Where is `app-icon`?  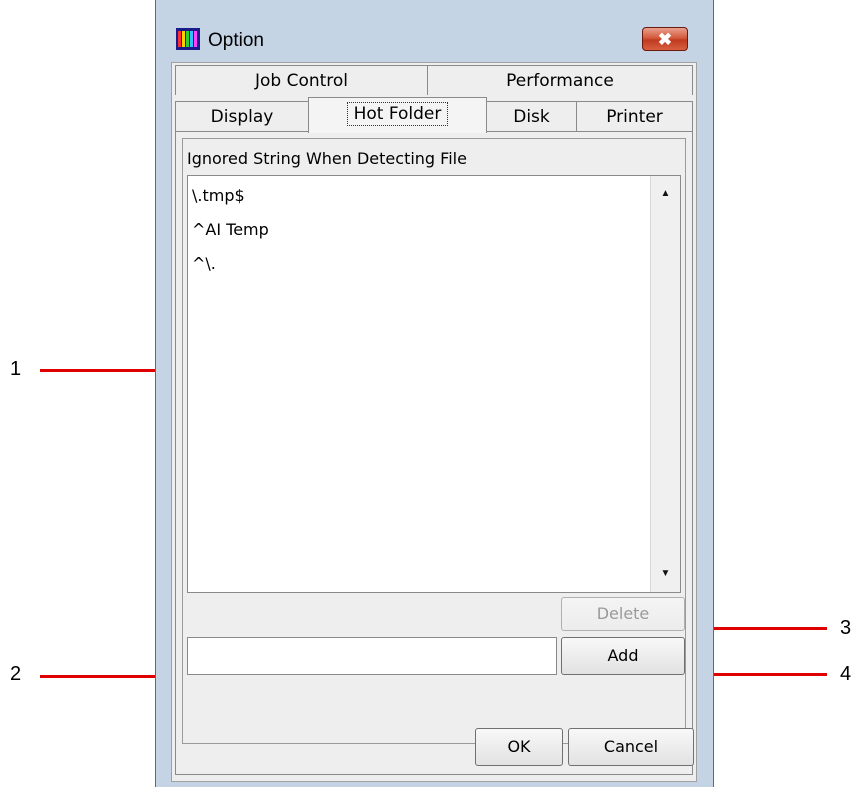
app-icon is located at coordinates (188, 39).